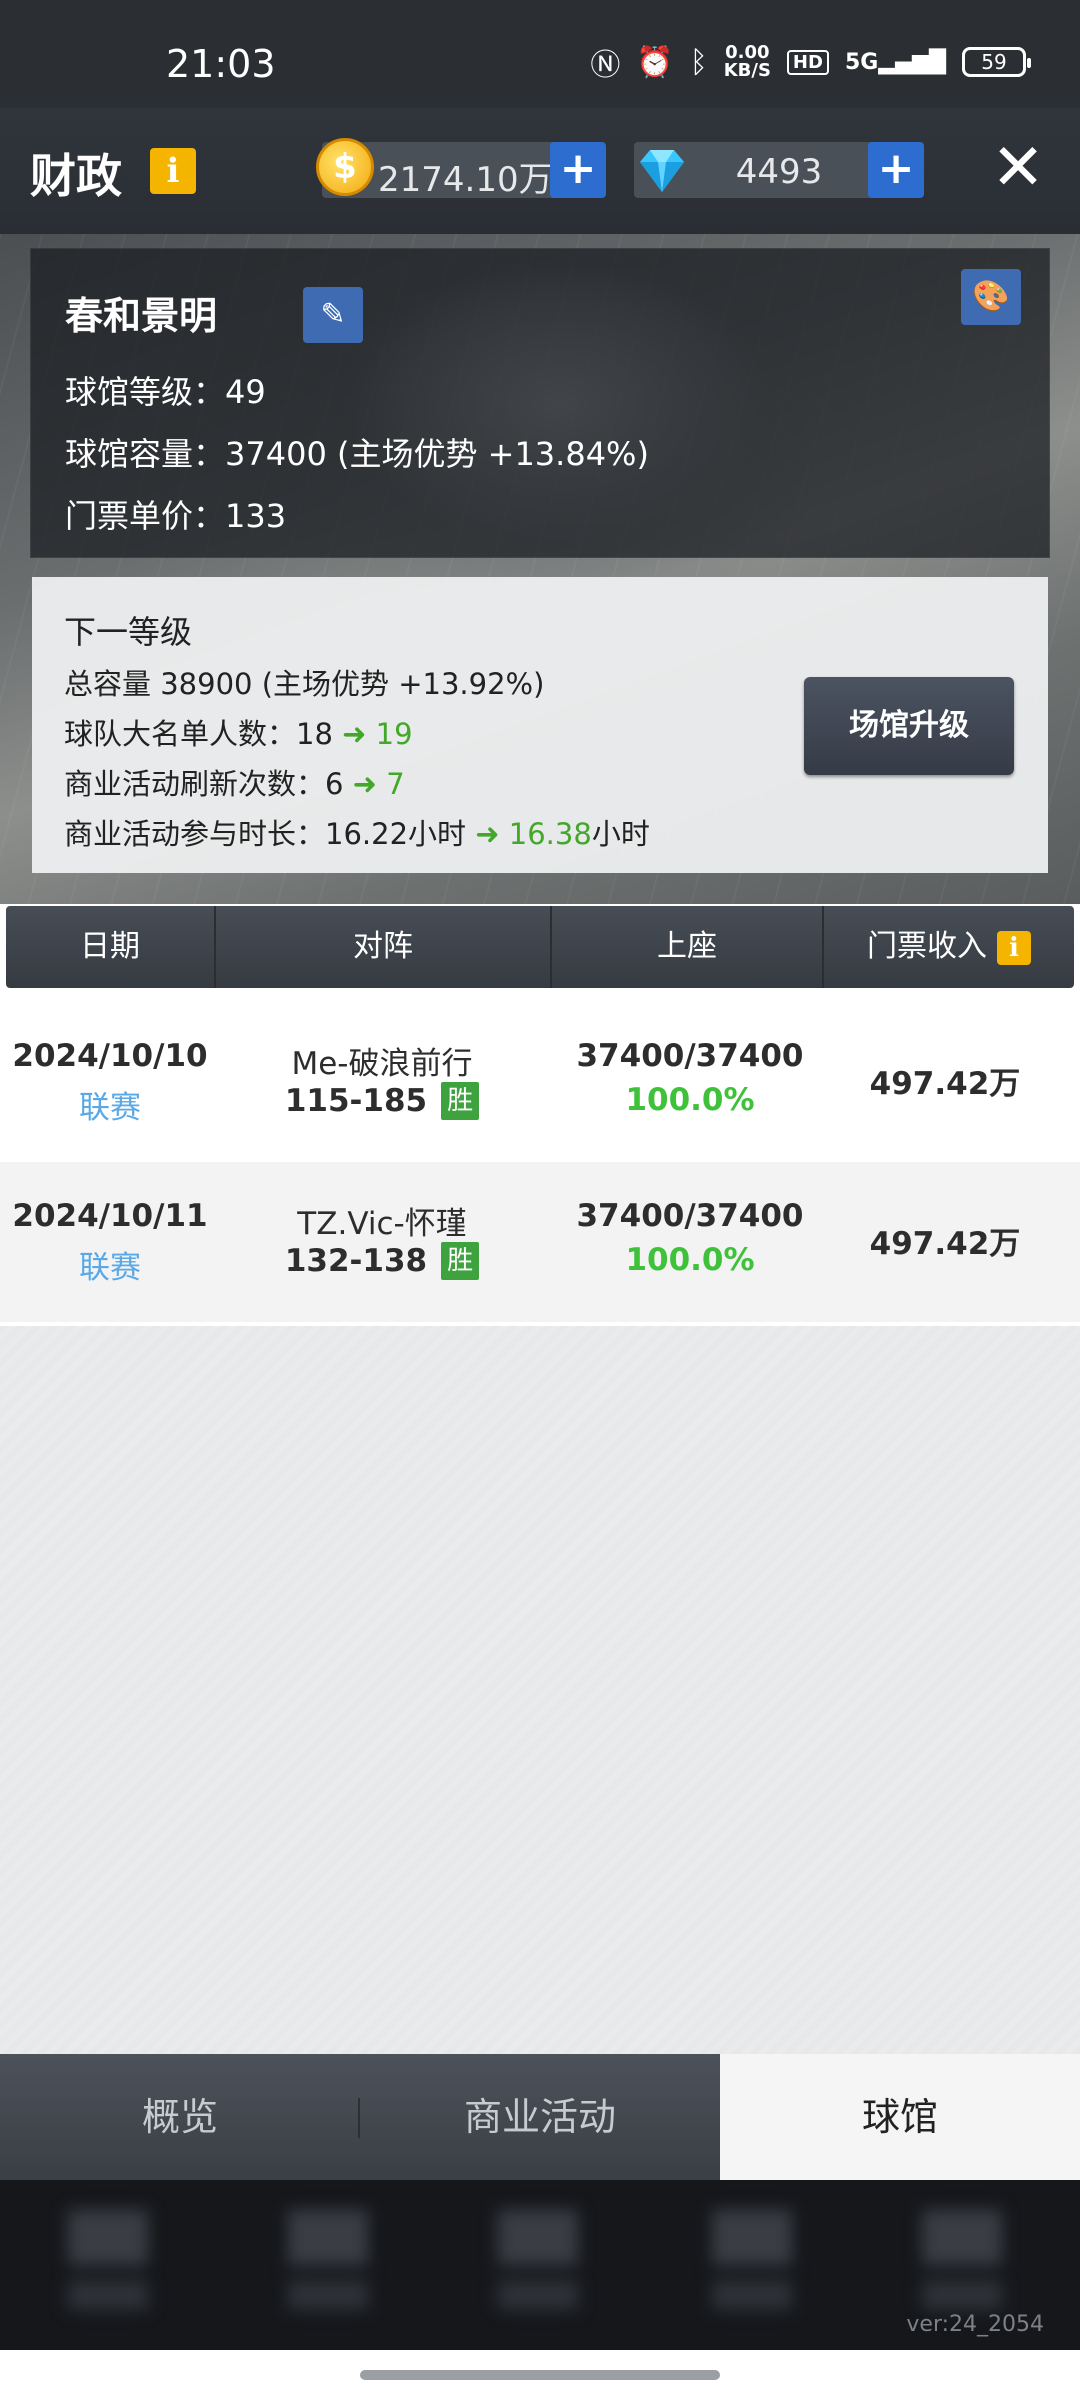 This screenshot has height=2400, width=1080. What do you see at coordinates (655, 62) in the screenshot?
I see `alarm-icon: ⏰` at bounding box center [655, 62].